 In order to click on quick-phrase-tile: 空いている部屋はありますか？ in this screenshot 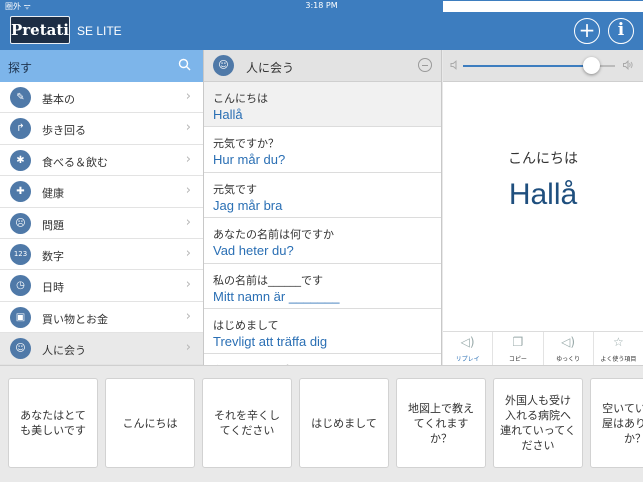, I will do `click(616, 423)`.